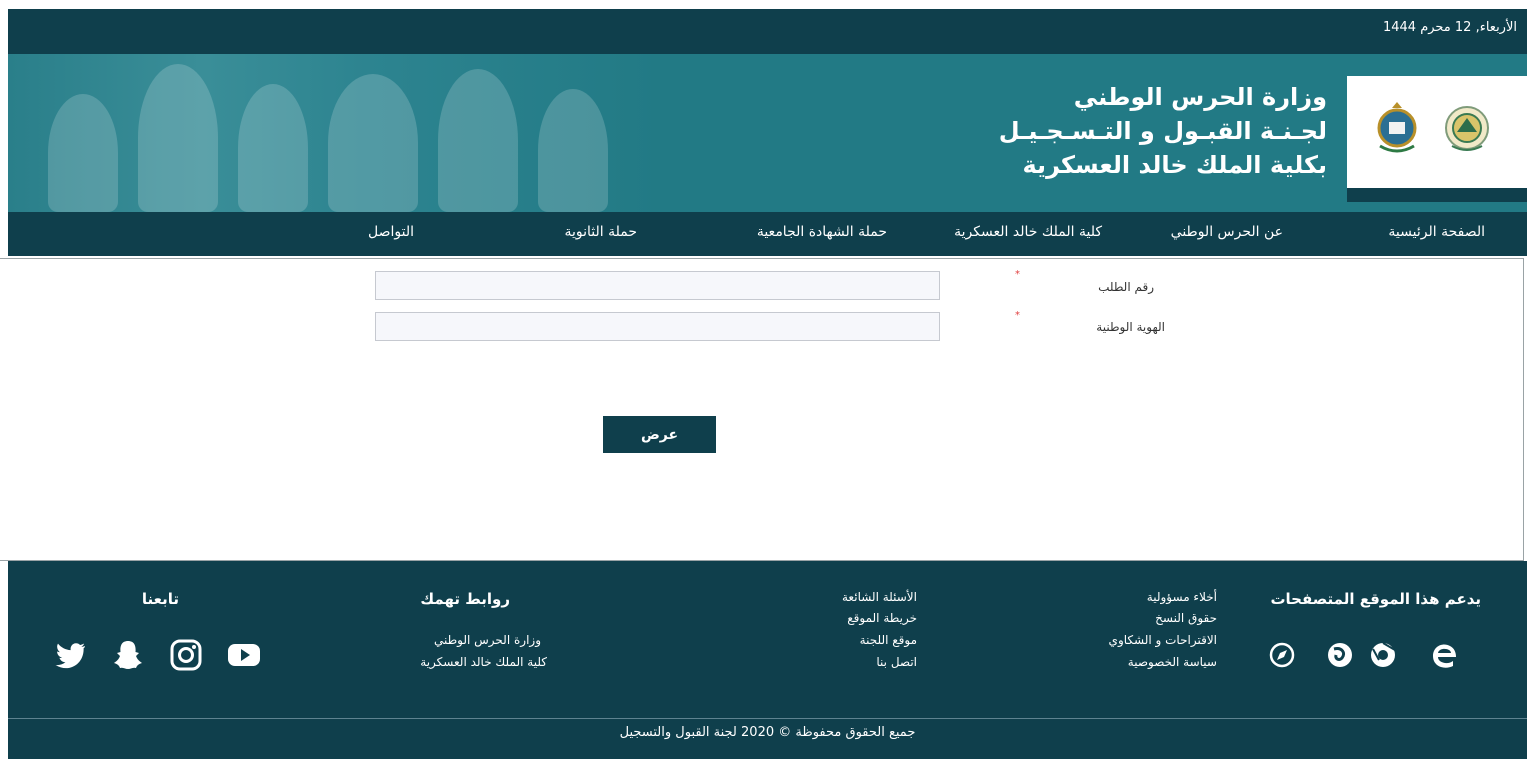 This screenshot has height=768, width=1536. Describe the element at coordinates (1436, 232) in the screenshot. I see `nav-home: الصفحة الرئيسية` at that location.